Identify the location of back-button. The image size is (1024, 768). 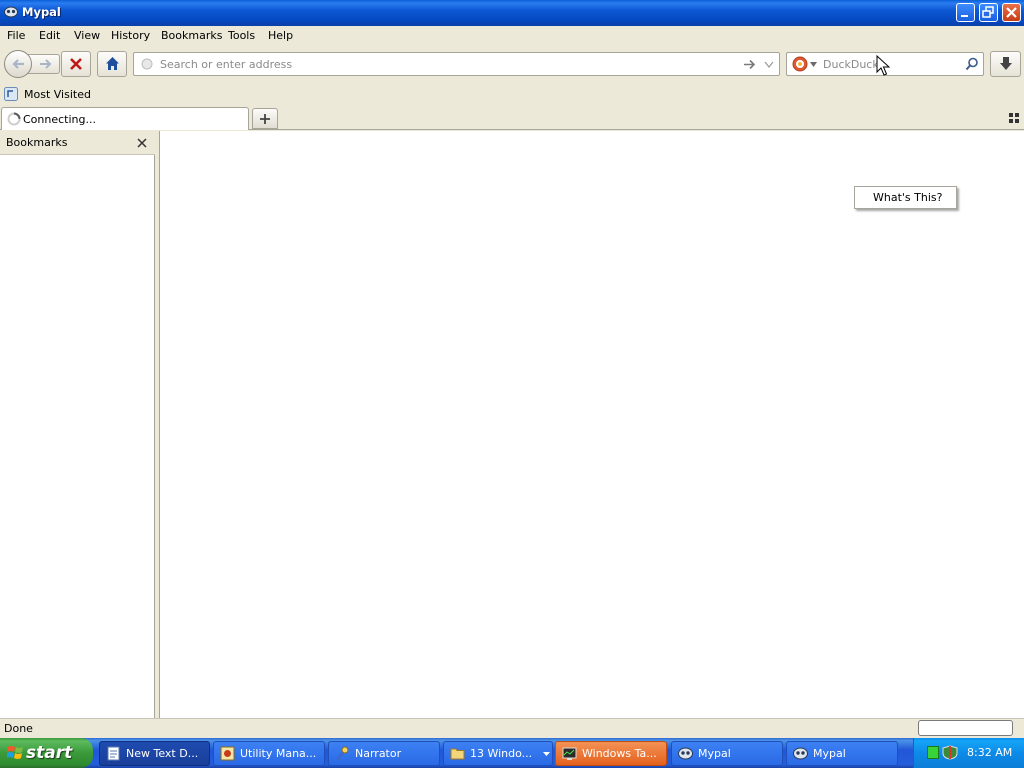
(18, 64).